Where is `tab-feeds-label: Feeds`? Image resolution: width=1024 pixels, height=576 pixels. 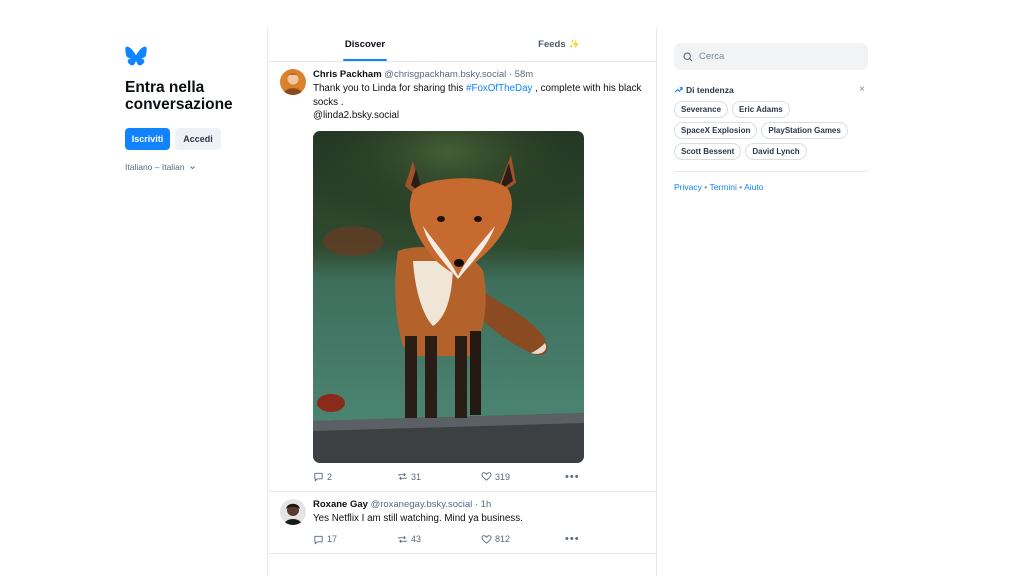 tab-feeds-label: Feeds is located at coordinates (552, 44).